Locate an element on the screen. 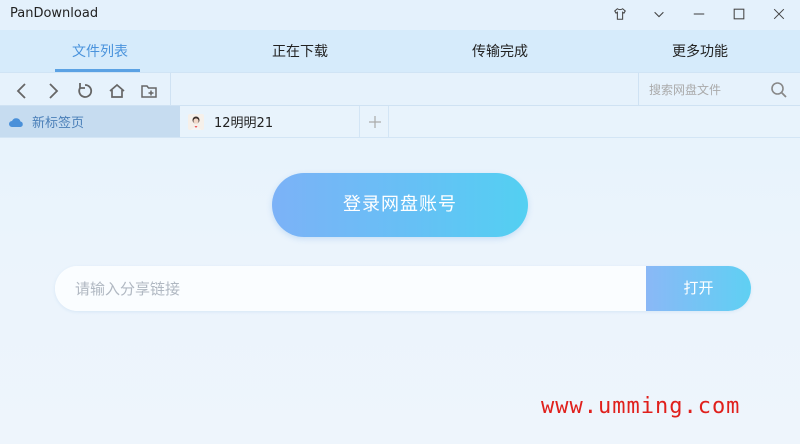 The height and width of the screenshot is (444, 800). refresh-button is located at coordinates (85, 91).